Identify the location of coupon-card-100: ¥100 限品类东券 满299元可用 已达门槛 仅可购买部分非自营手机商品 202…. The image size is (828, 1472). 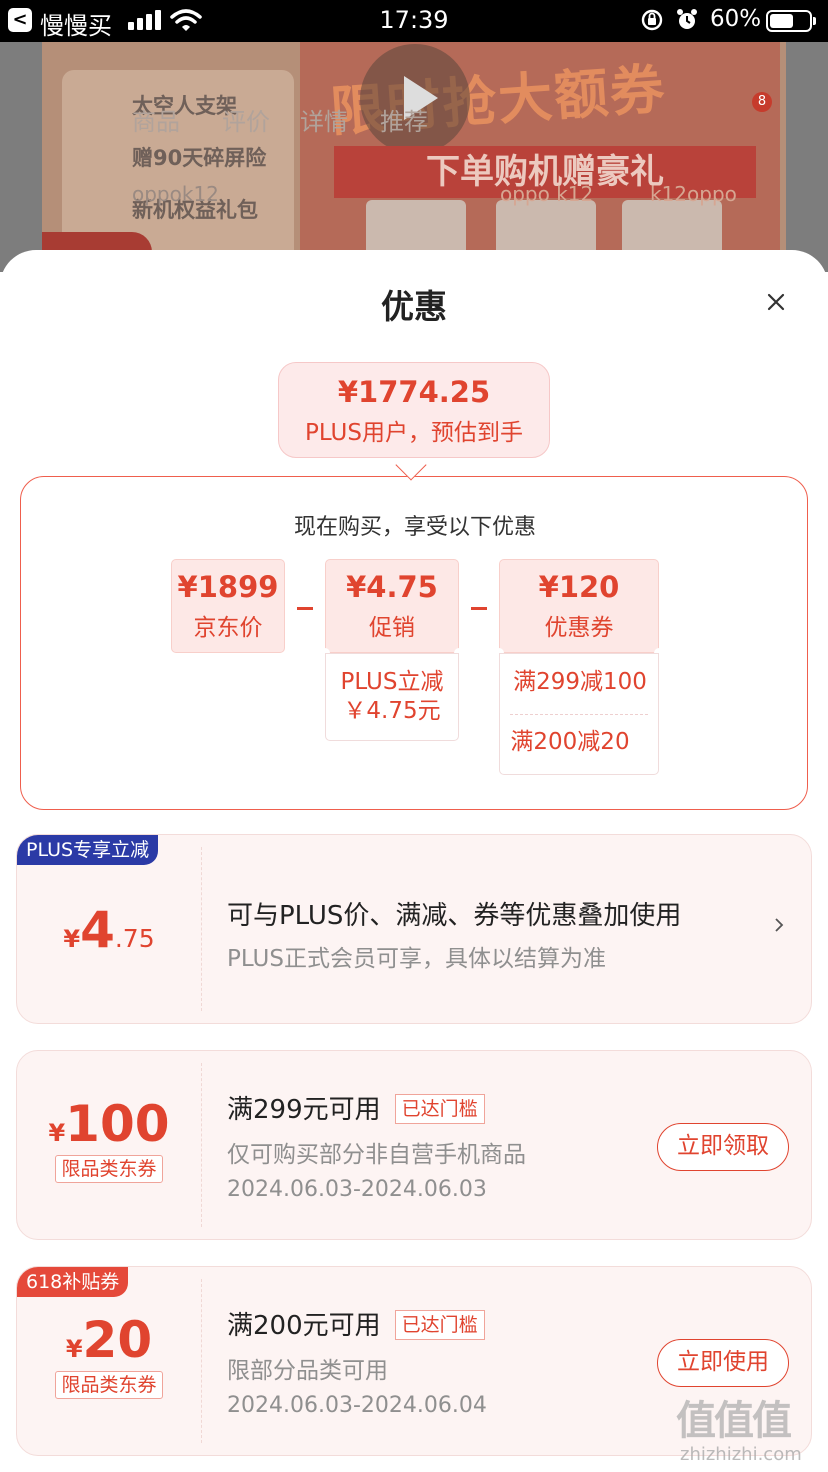
(414, 1145).